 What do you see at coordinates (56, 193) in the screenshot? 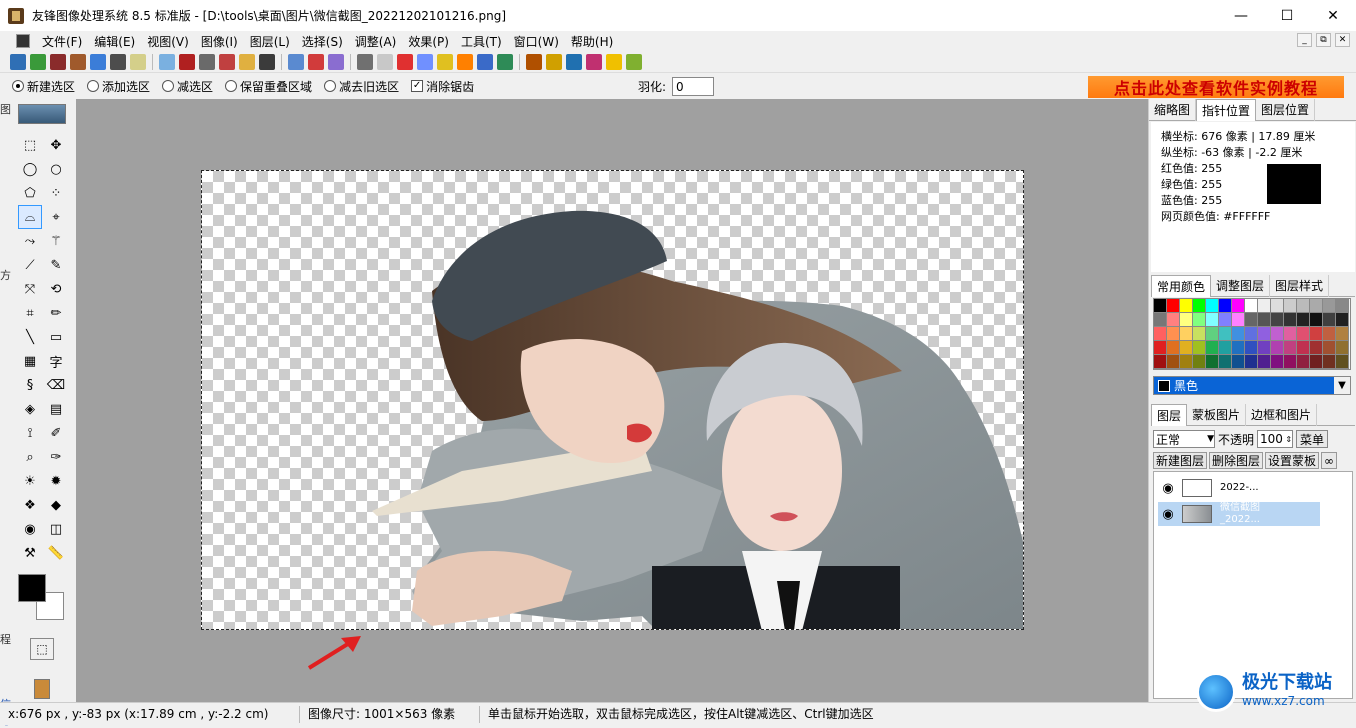
I see `magic-select-tool-icon: ⁘` at bounding box center [56, 193].